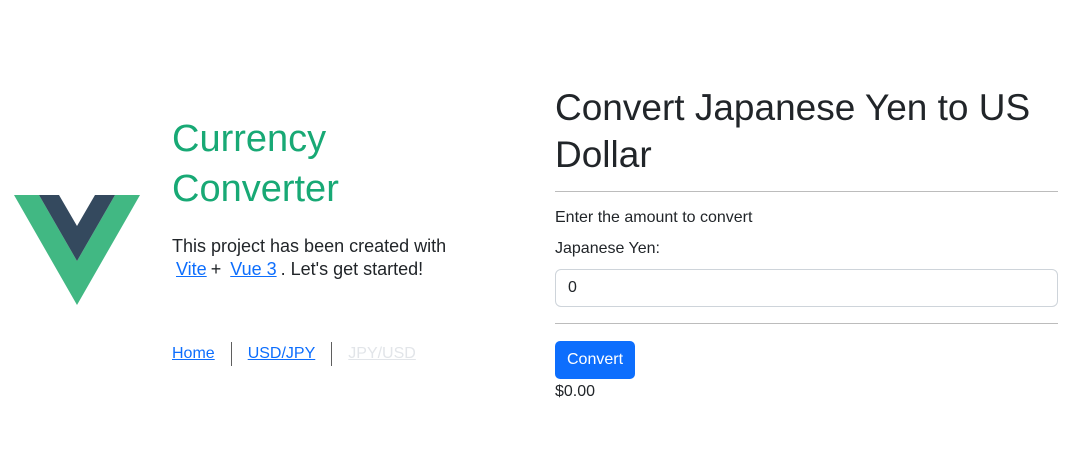 This screenshot has height=450, width=1092. Describe the element at coordinates (191, 269) in the screenshot. I see `vite-link: Vite` at that location.